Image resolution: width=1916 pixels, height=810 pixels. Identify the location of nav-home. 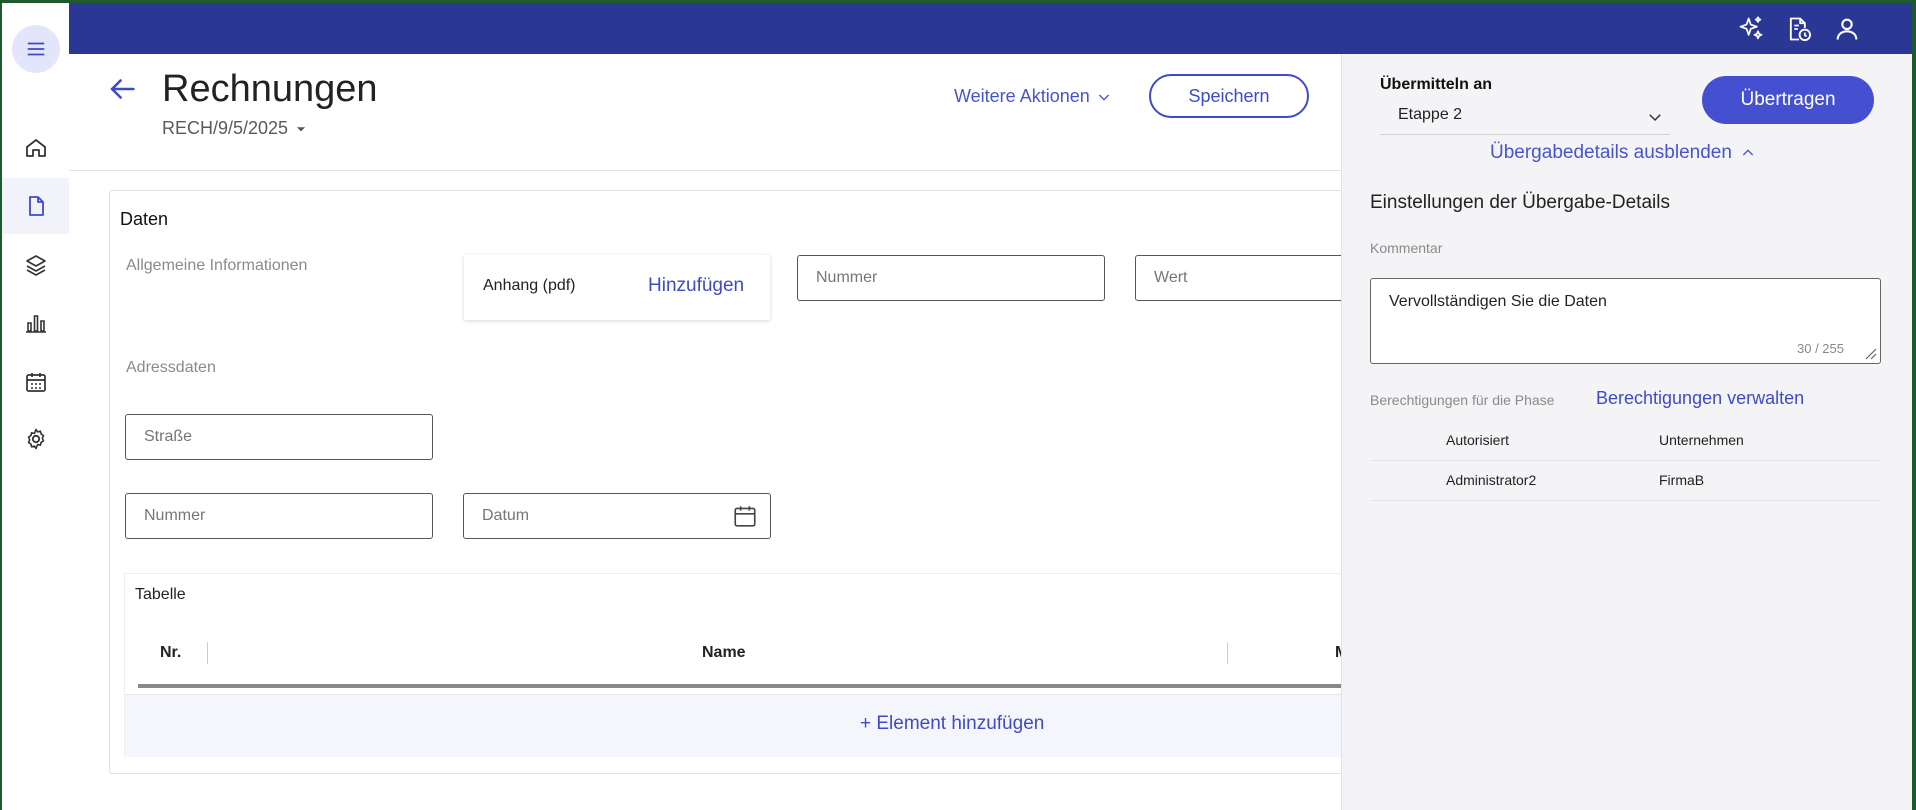
(35, 148).